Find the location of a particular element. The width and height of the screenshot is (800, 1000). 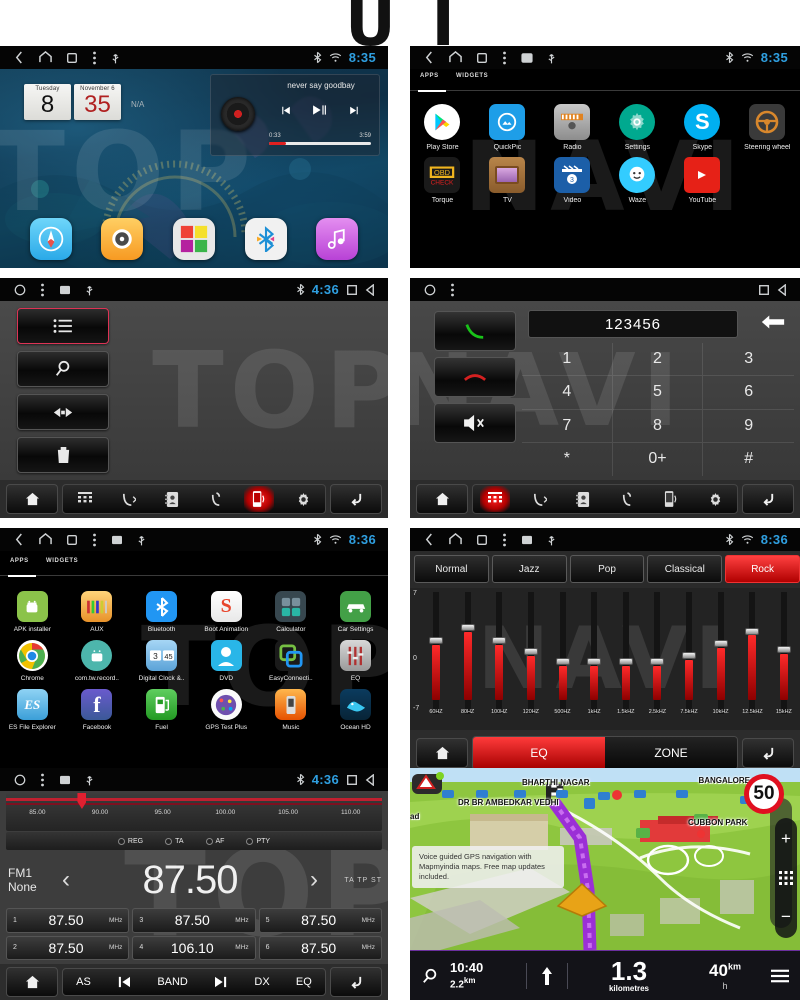

eq-band-120hz: 120HZ is located at coordinates (531, 653).